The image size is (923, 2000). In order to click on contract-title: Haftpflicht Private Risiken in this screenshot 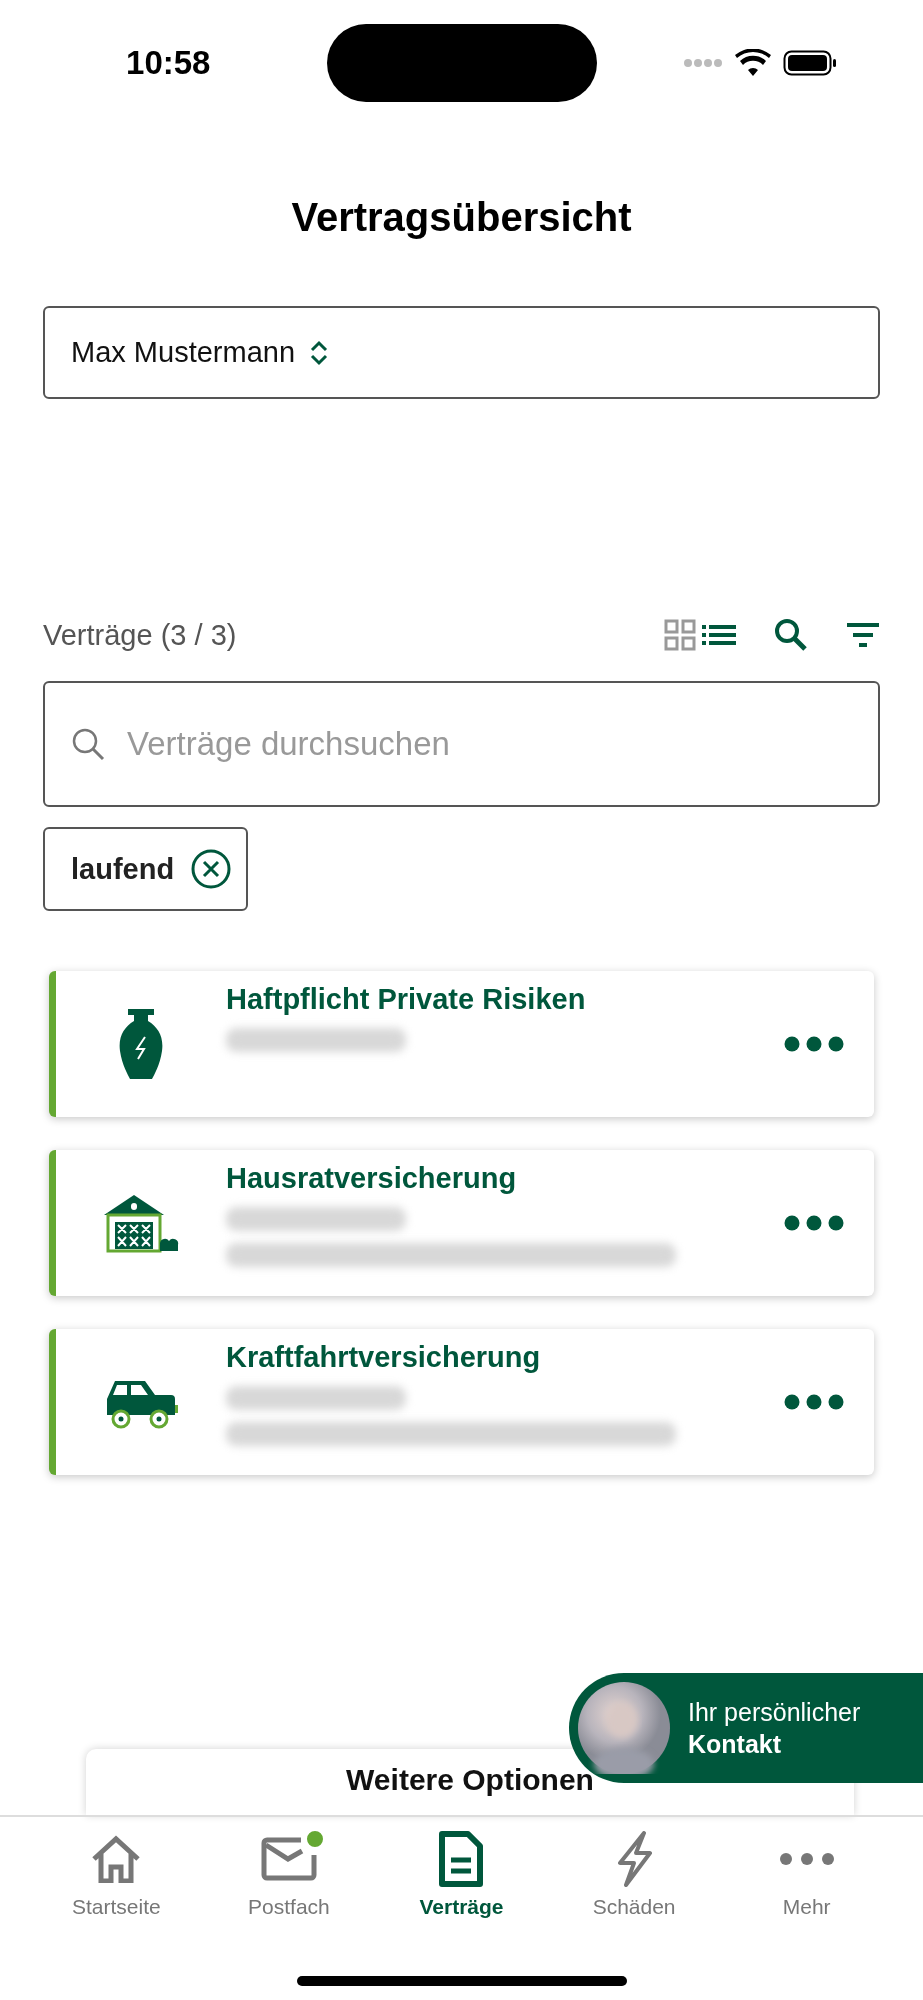, I will do `click(406, 999)`.